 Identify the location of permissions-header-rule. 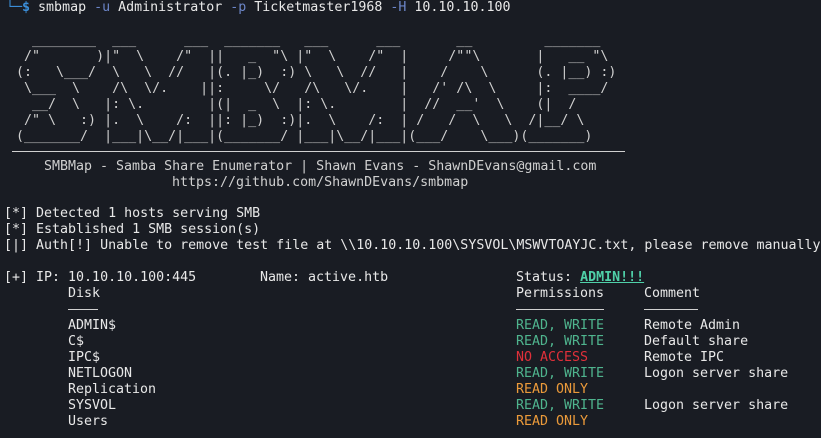
(560, 309).